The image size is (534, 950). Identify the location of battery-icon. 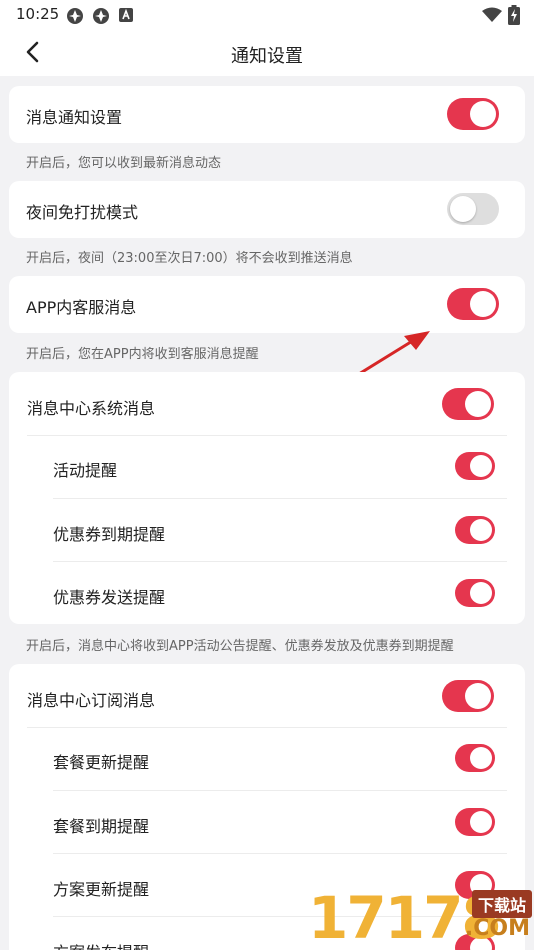
(514, 15).